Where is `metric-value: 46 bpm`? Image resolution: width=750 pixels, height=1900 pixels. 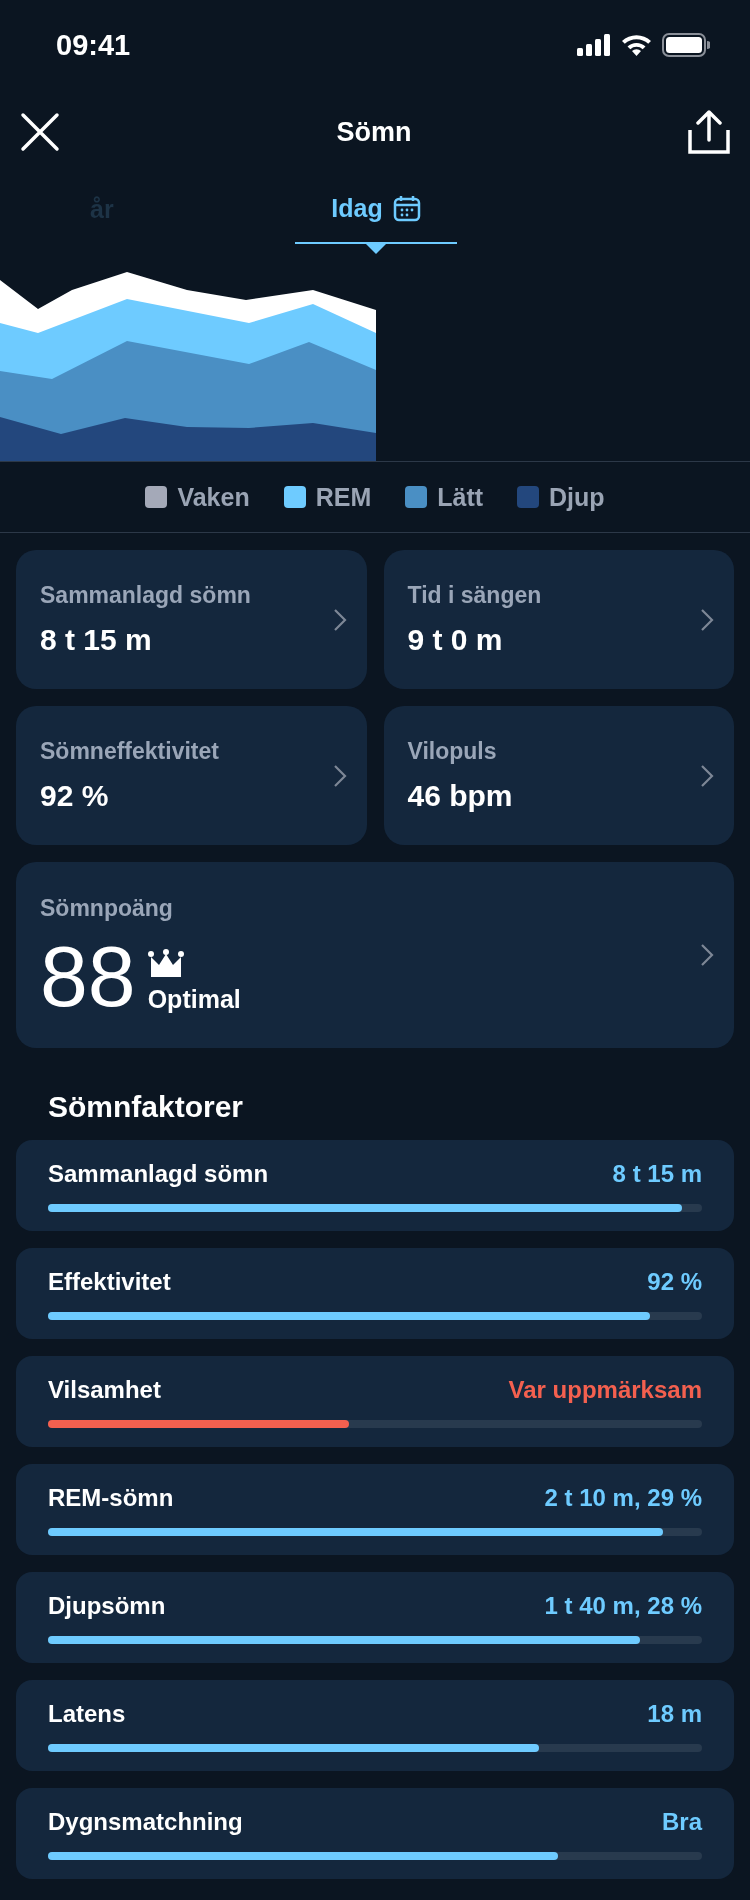
metric-value: 46 bpm is located at coordinates (460, 796).